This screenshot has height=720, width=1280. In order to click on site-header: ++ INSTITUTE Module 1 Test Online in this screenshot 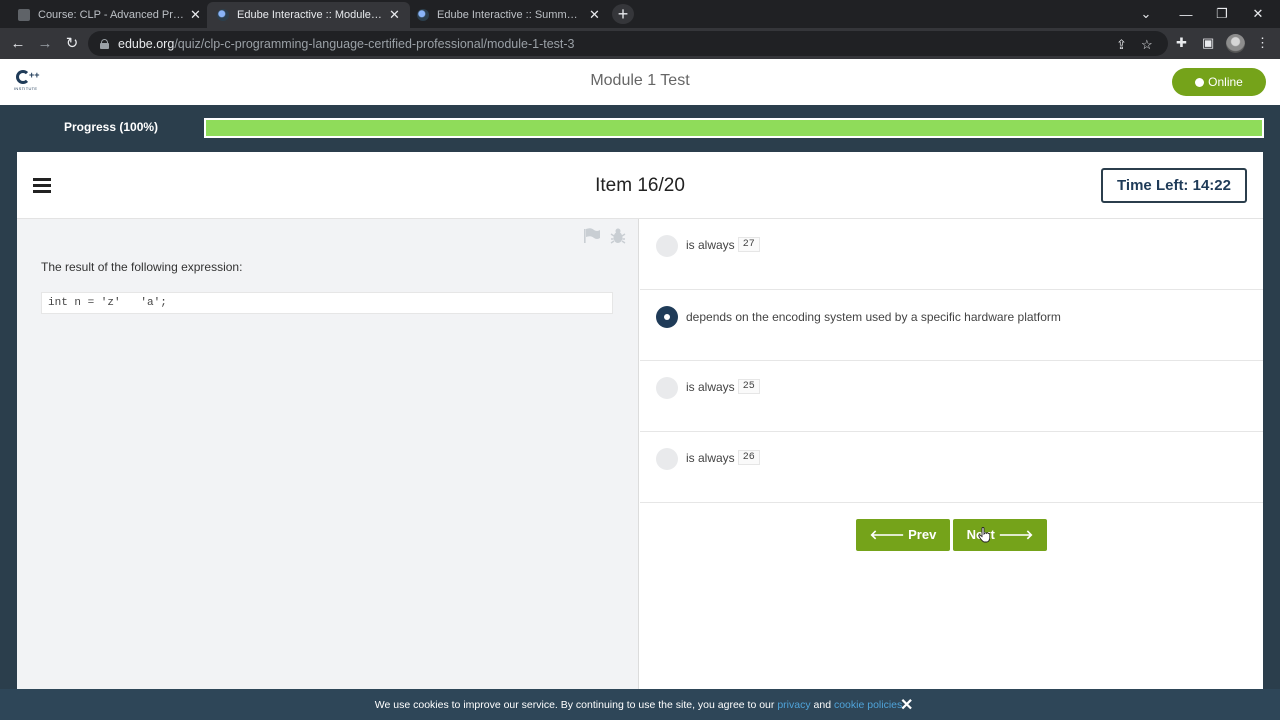, I will do `click(640, 82)`.